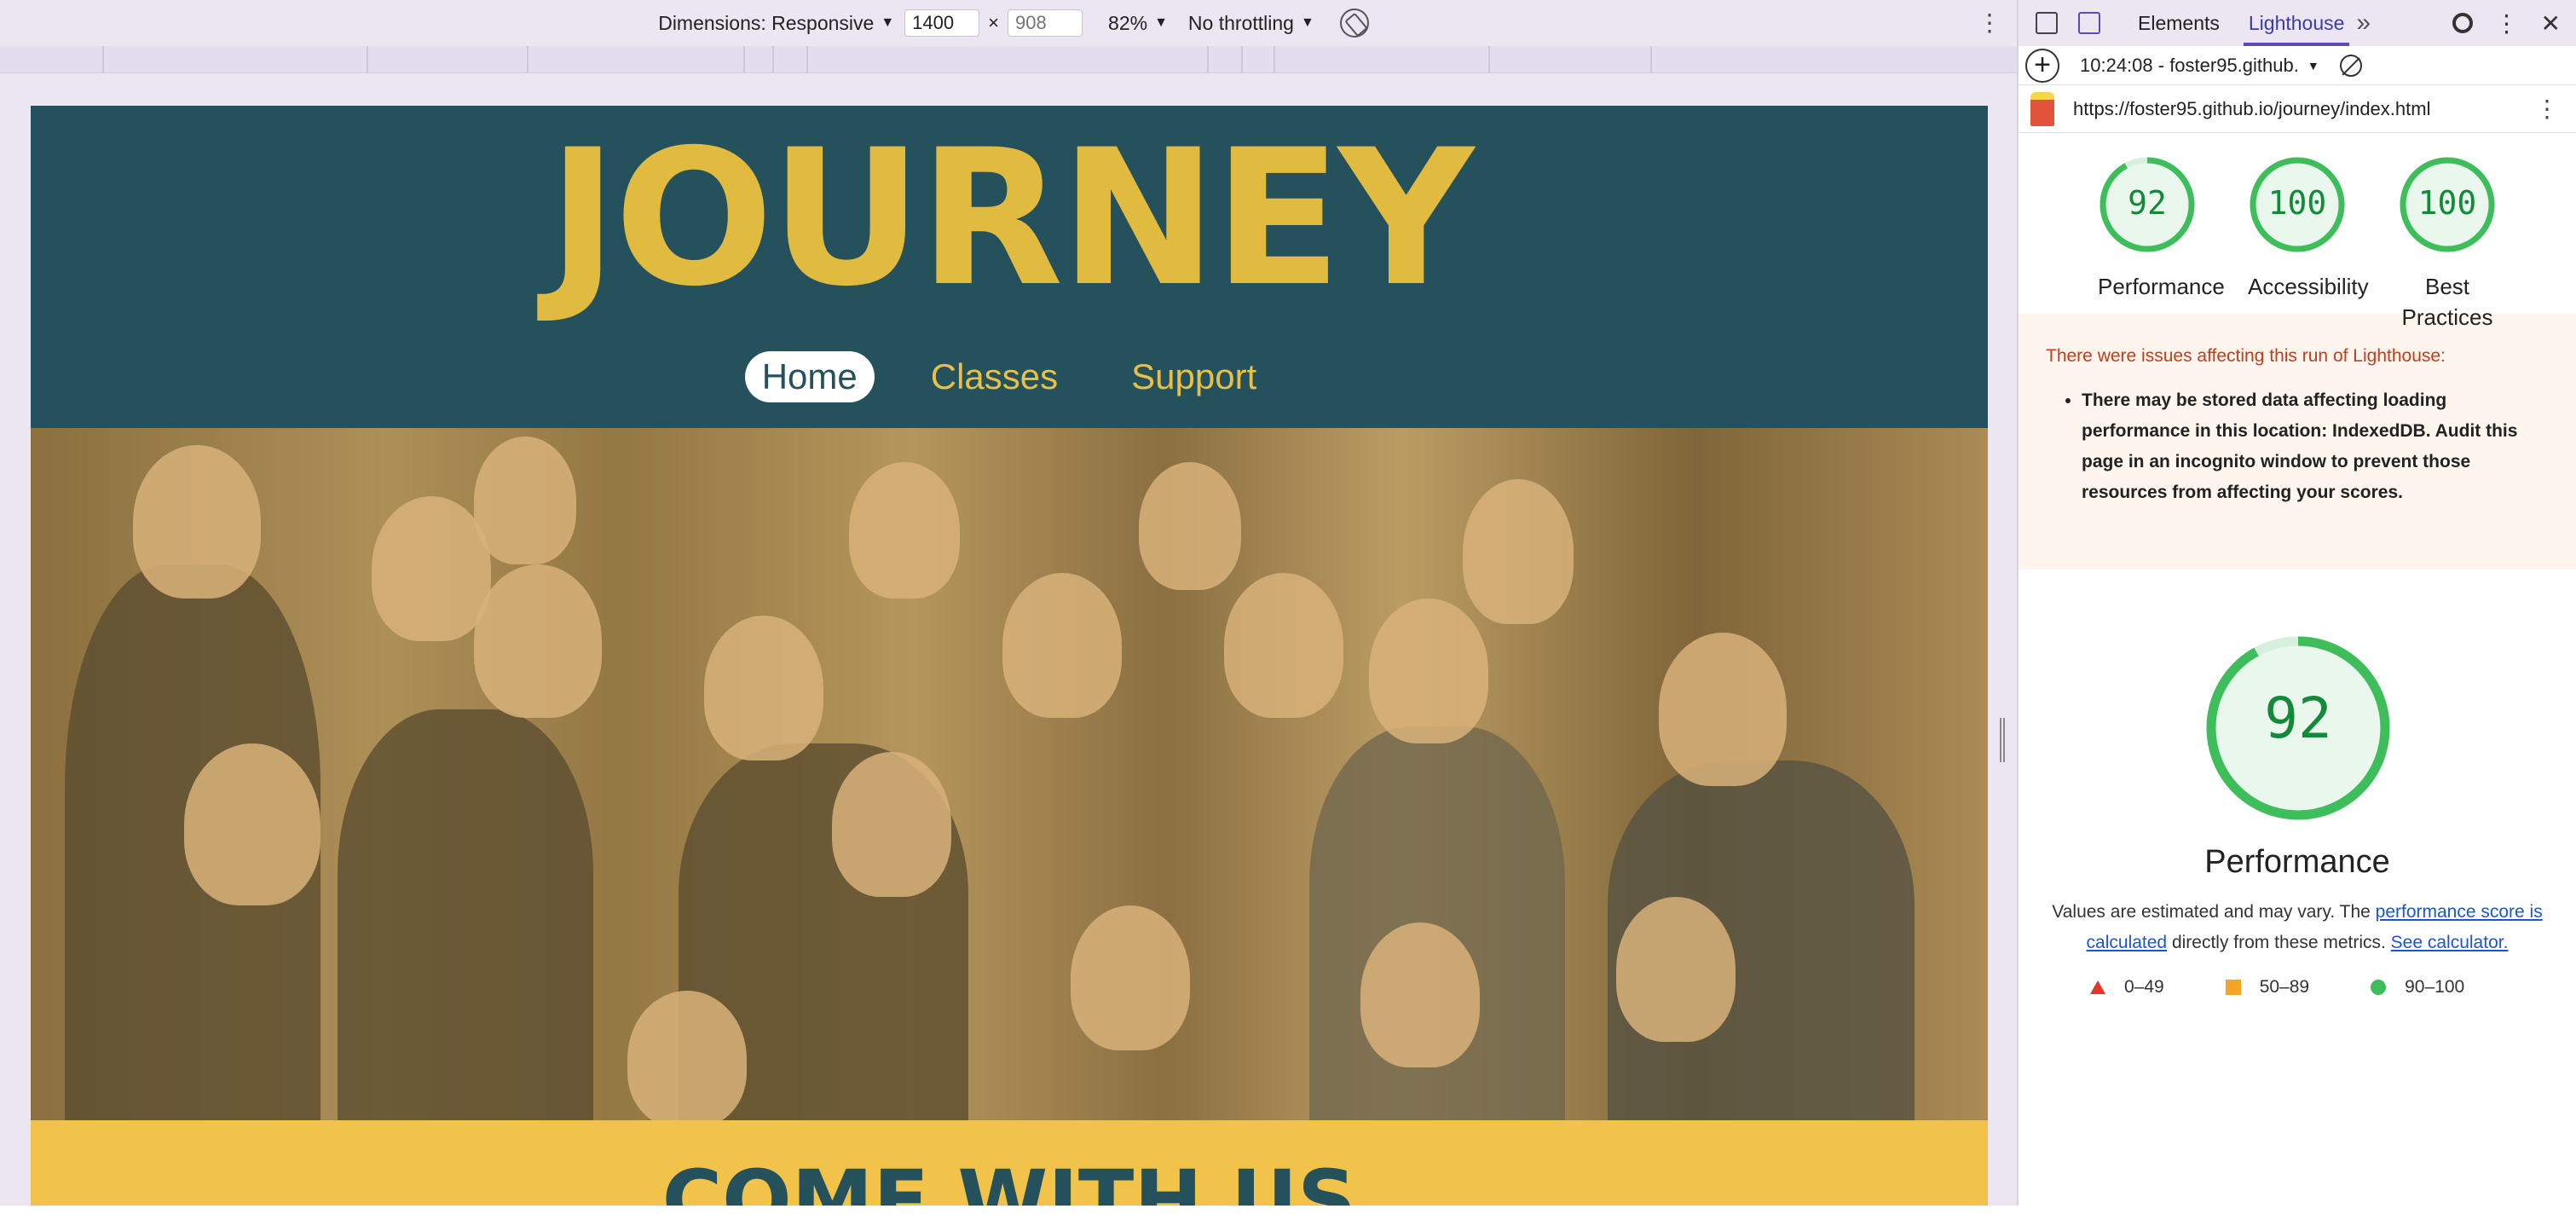  What do you see at coordinates (2089, 23) in the screenshot?
I see `device-toolbar-icon` at bounding box center [2089, 23].